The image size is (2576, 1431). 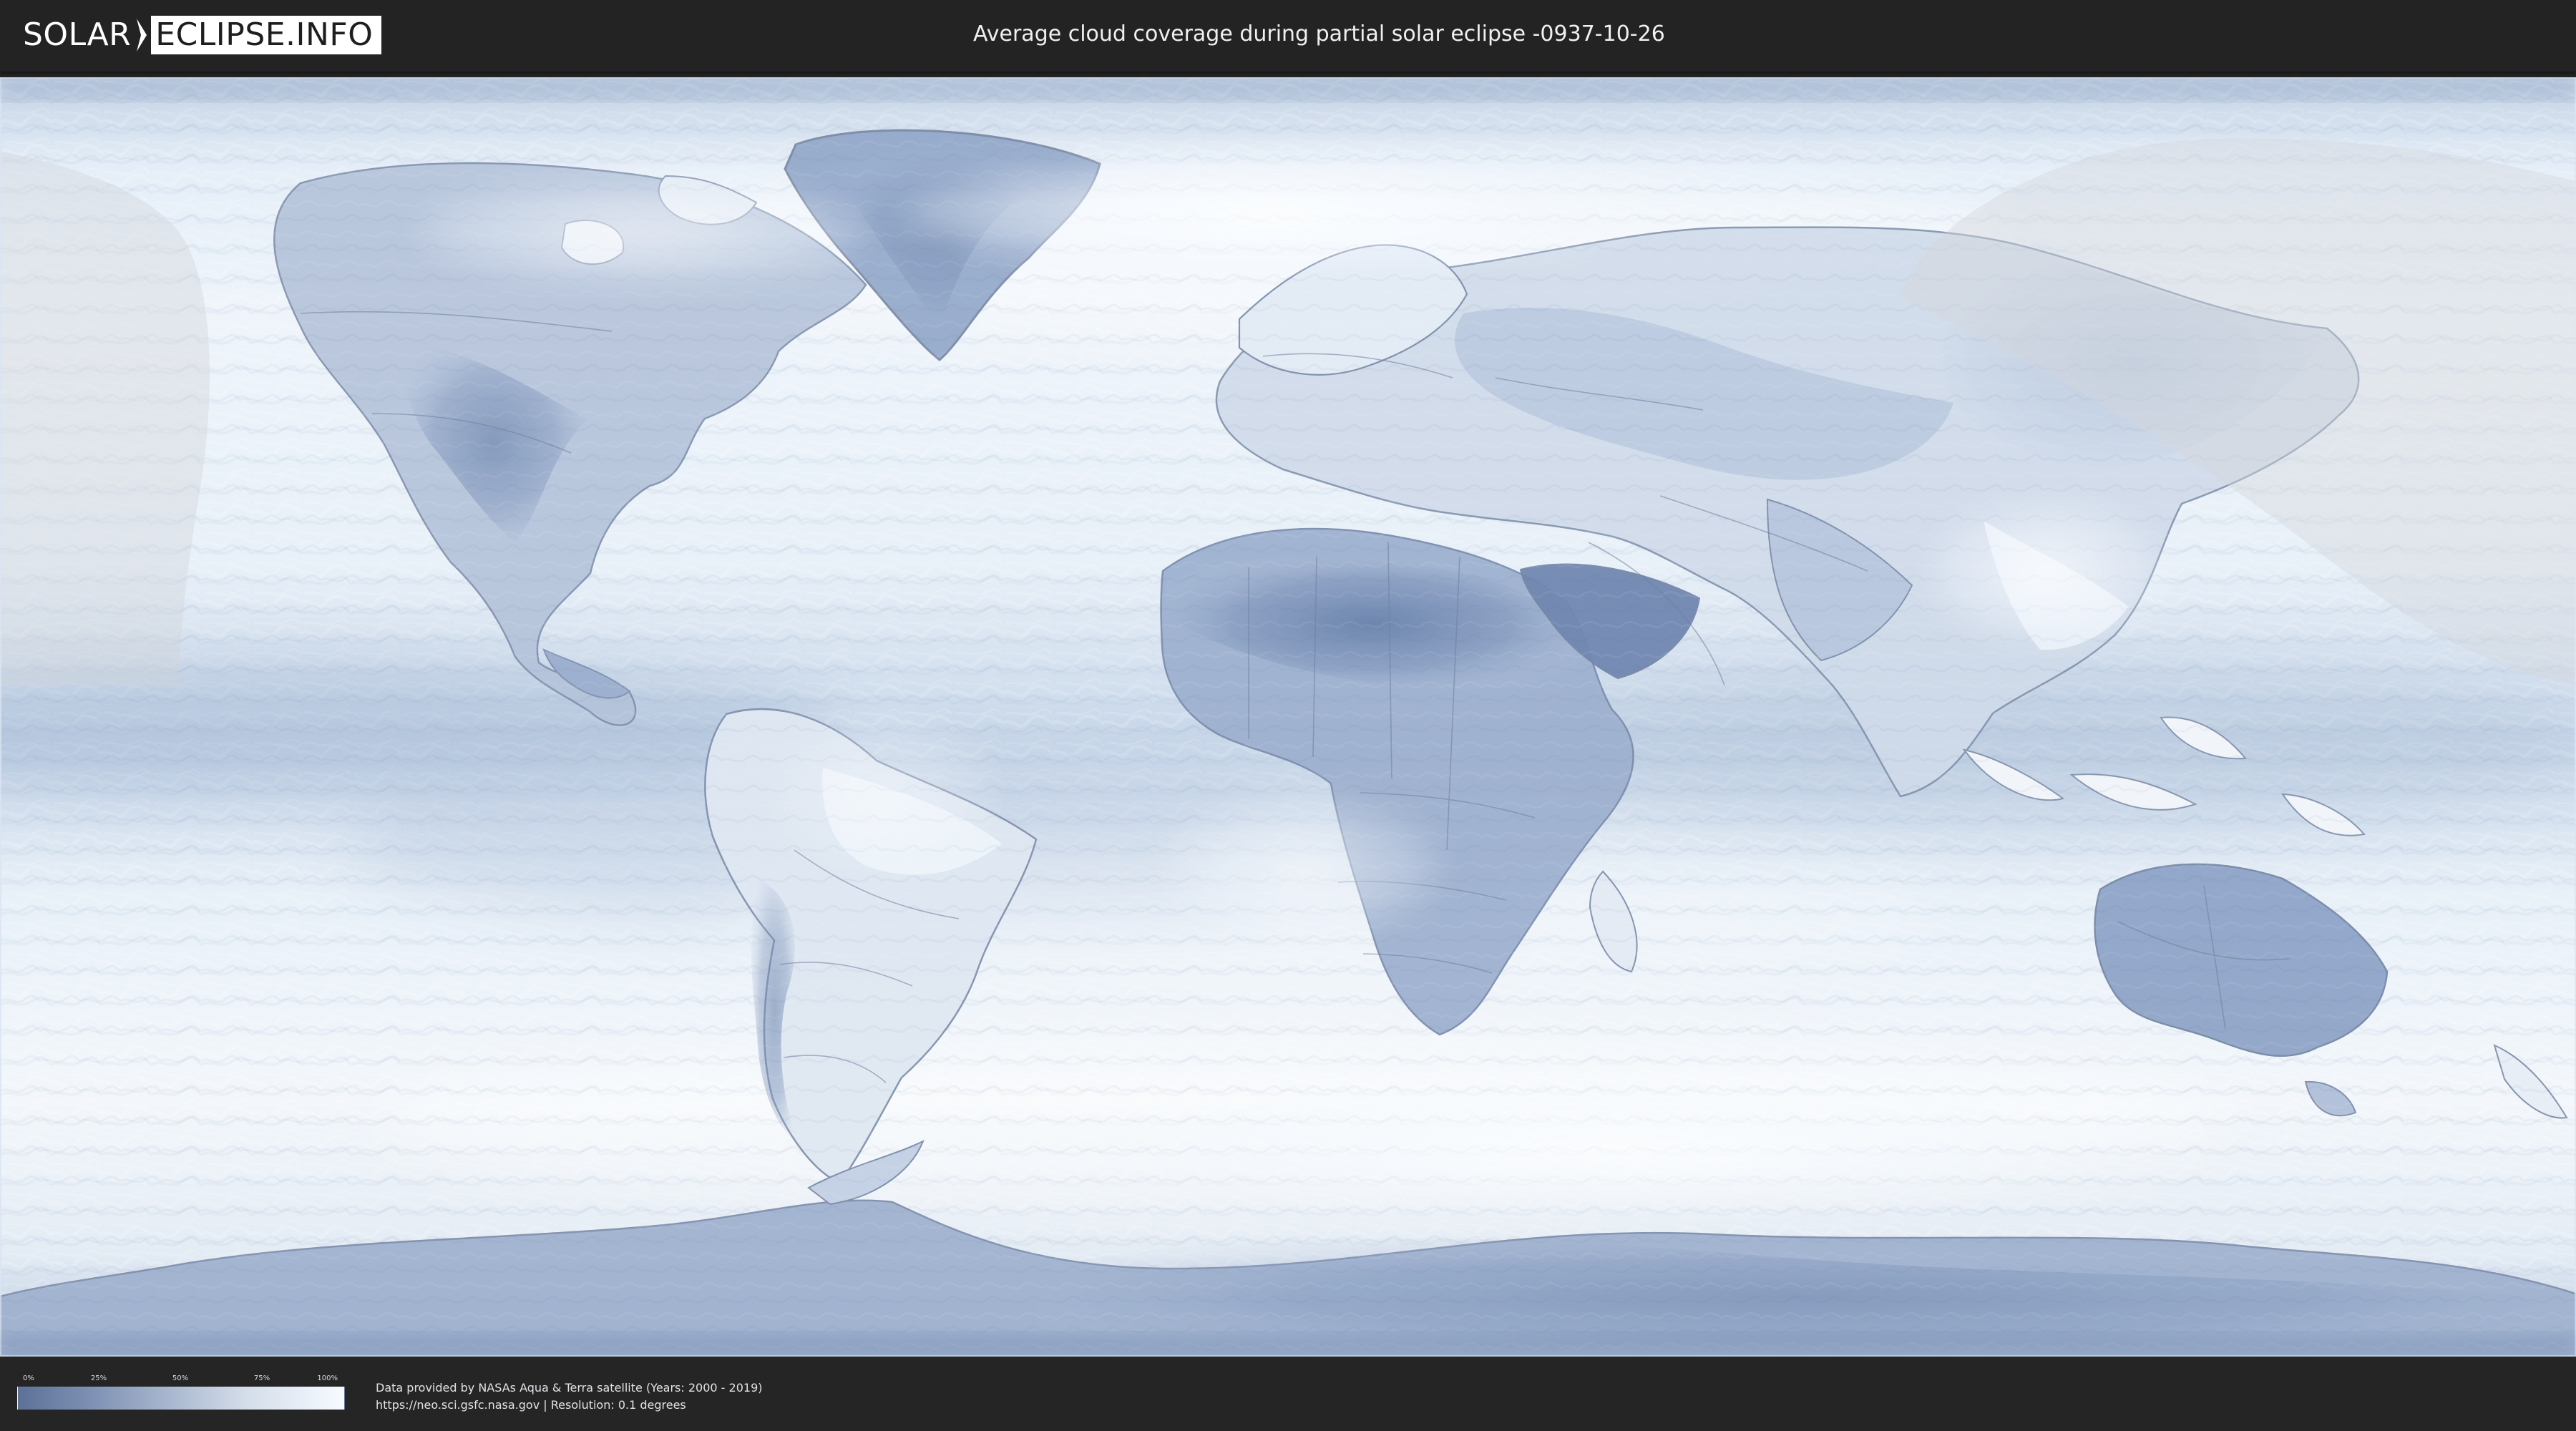 What do you see at coordinates (141, 35) in the screenshot?
I see `logo-eclipse-mark-icon` at bounding box center [141, 35].